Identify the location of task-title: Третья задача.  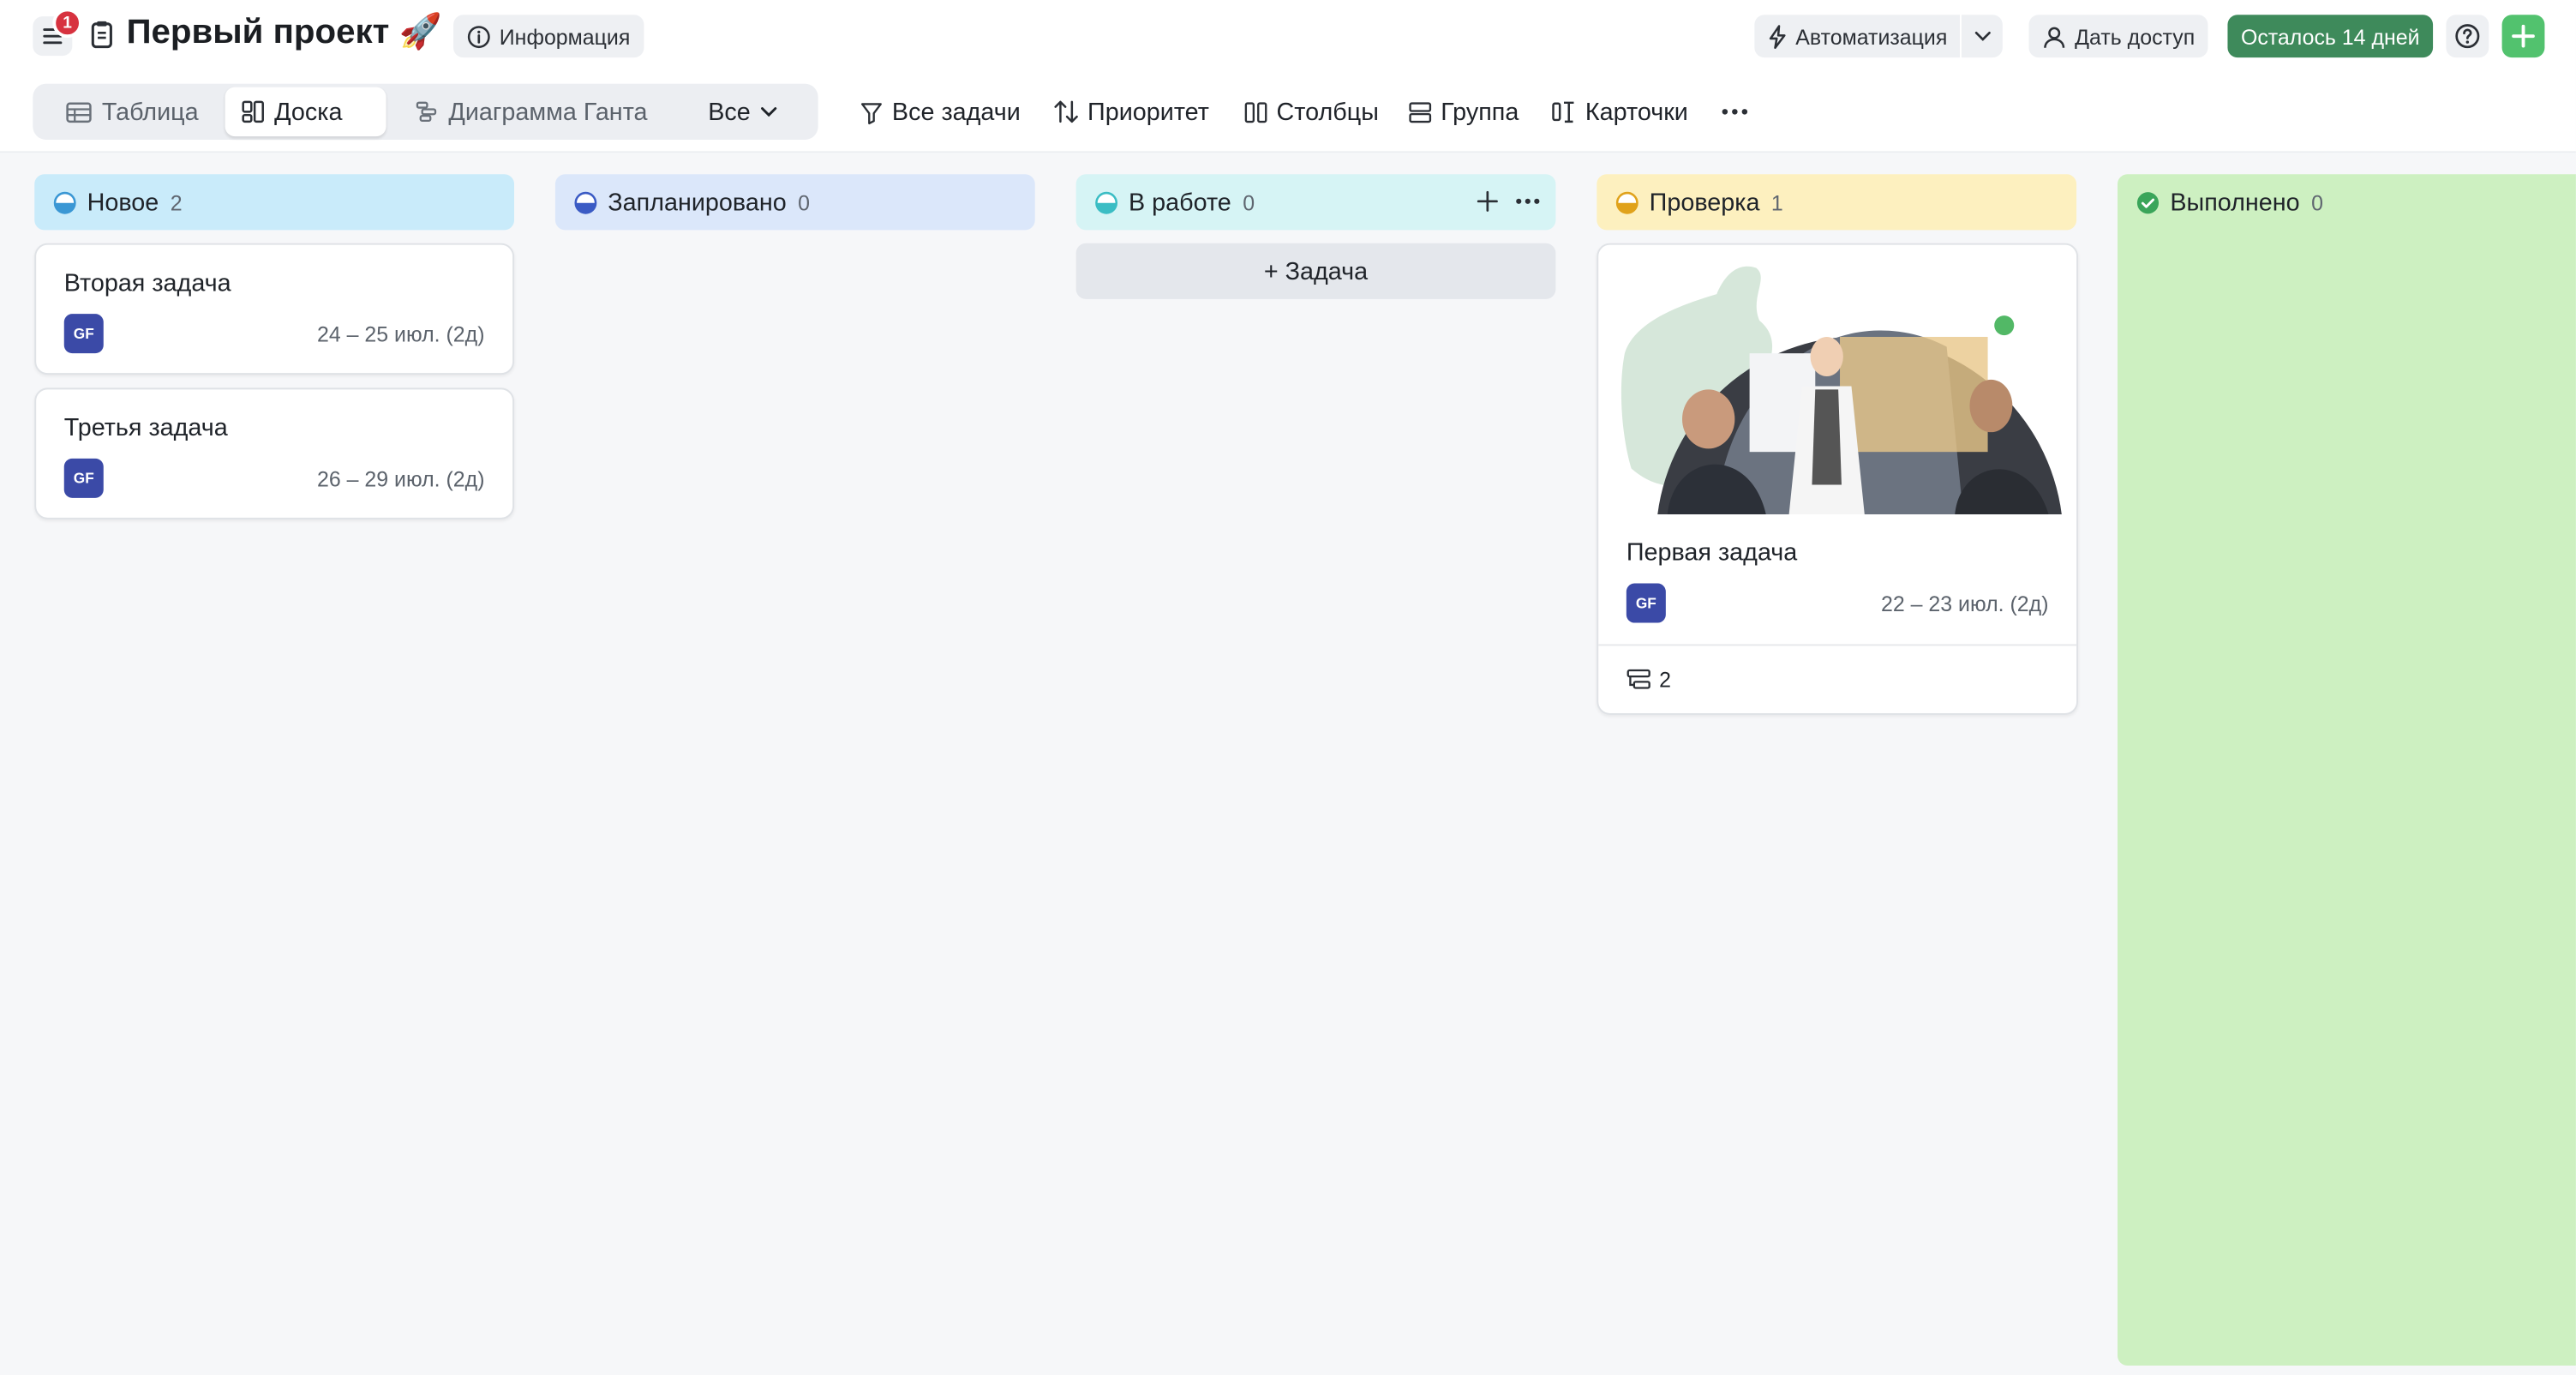
(145, 428).